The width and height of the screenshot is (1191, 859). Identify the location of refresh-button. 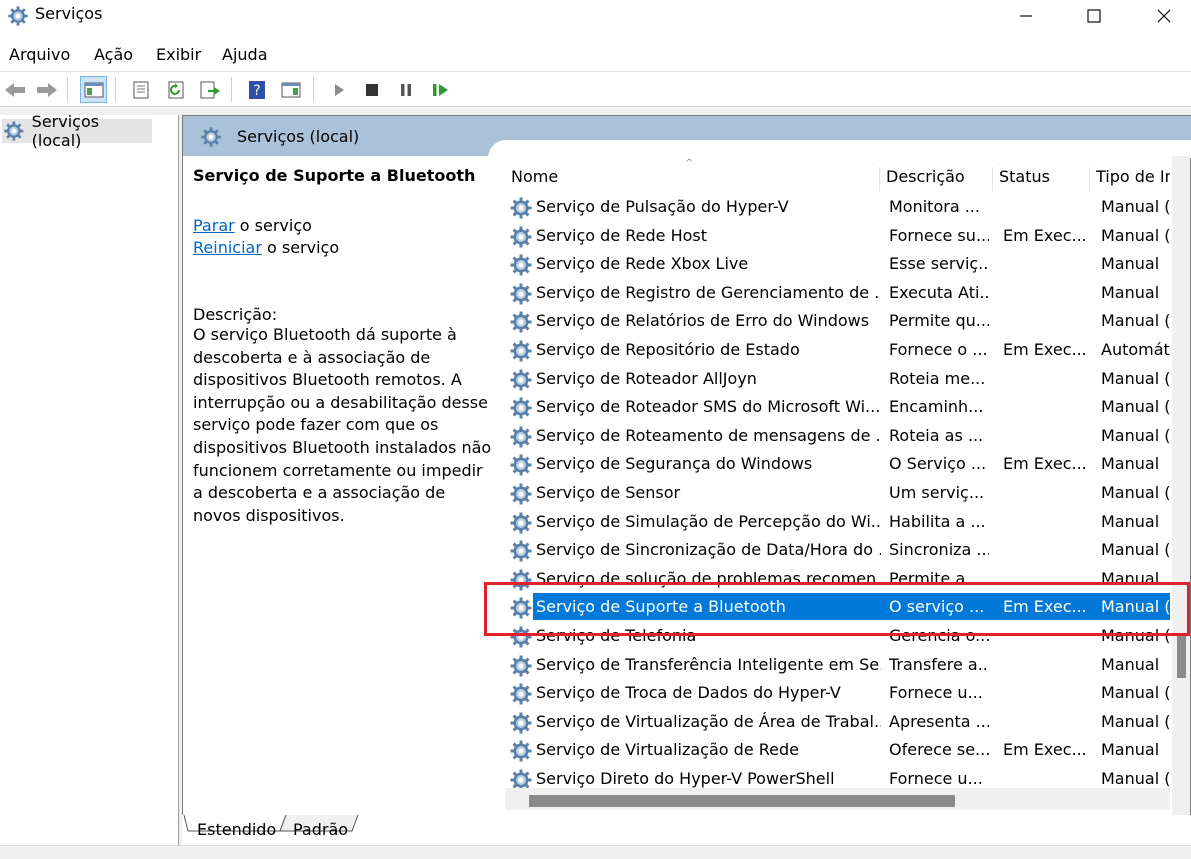
(175, 89).